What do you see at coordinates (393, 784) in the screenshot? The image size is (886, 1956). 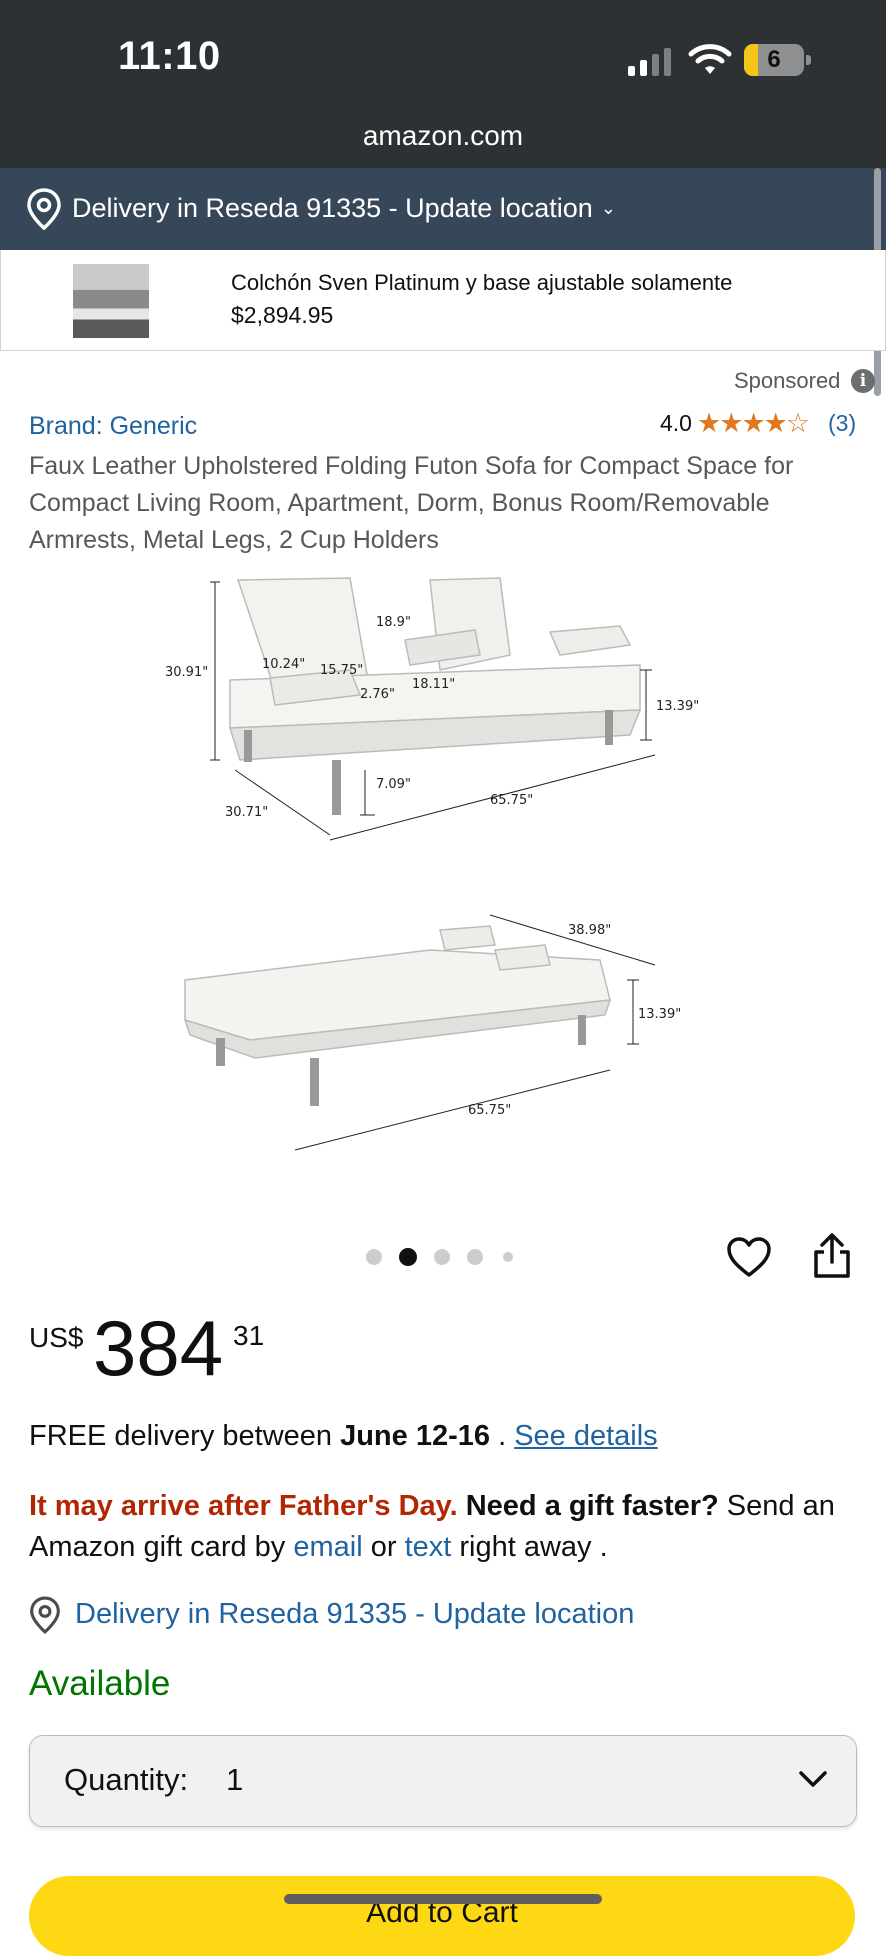 I see `dim-leg-label: 7.09"` at bounding box center [393, 784].